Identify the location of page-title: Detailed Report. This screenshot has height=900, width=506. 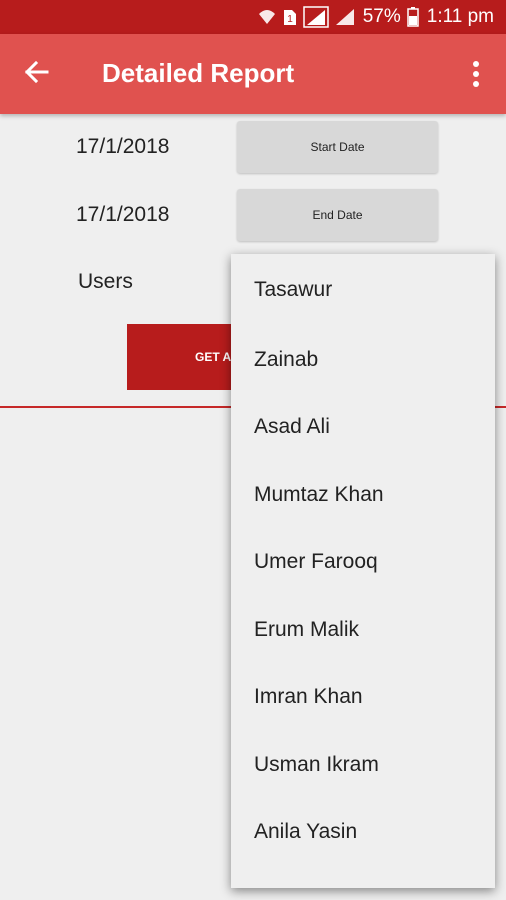
(198, 73).